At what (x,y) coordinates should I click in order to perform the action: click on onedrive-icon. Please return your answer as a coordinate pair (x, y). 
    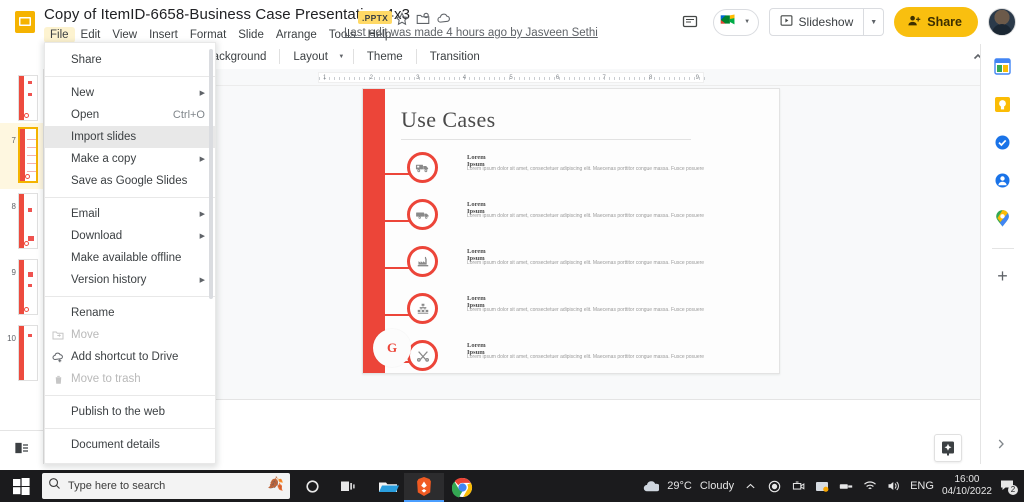
    Looking at the image, I should click on (822, 486).